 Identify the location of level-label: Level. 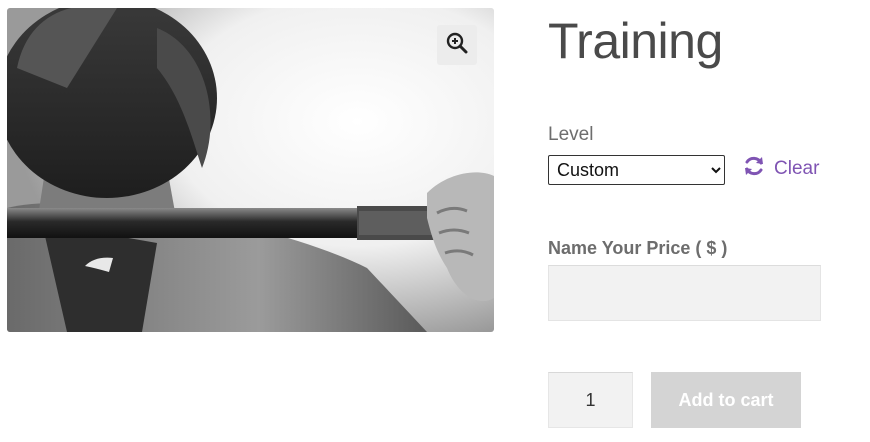
(571, 134).